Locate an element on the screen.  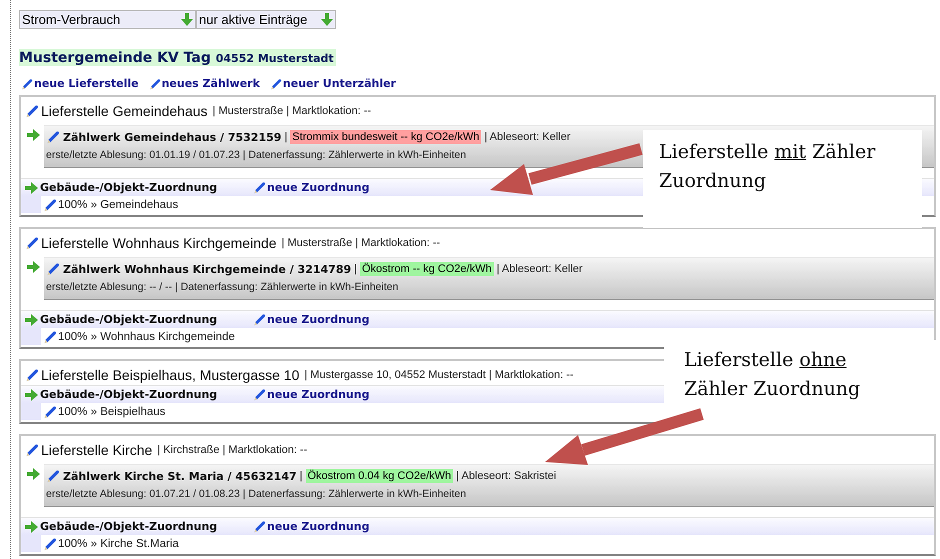
delivery-point-details: | Kirchstraße | Marktlokation: -- is located at coordinates (232, 450).